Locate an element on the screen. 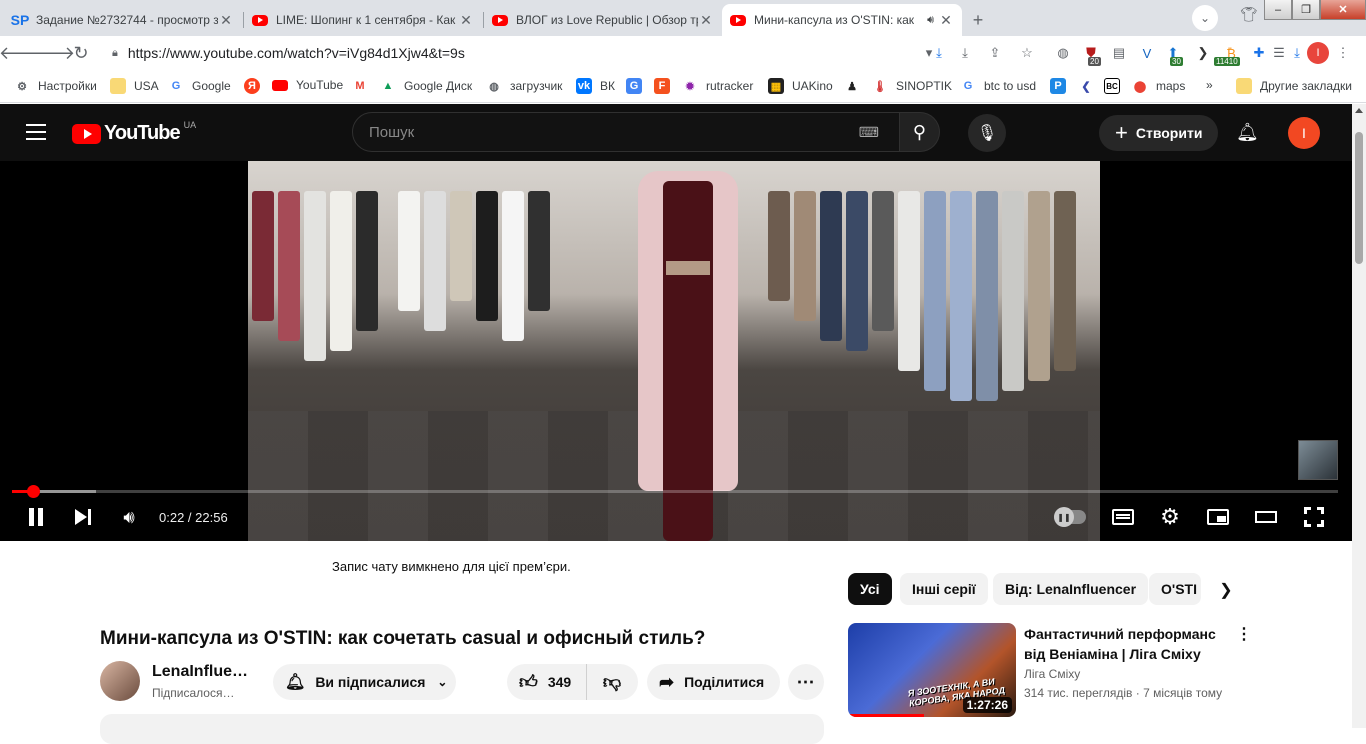 The image size is (1366, 744). audio-playing-icon: 🔊︎ is located at coordinates (930, 20).